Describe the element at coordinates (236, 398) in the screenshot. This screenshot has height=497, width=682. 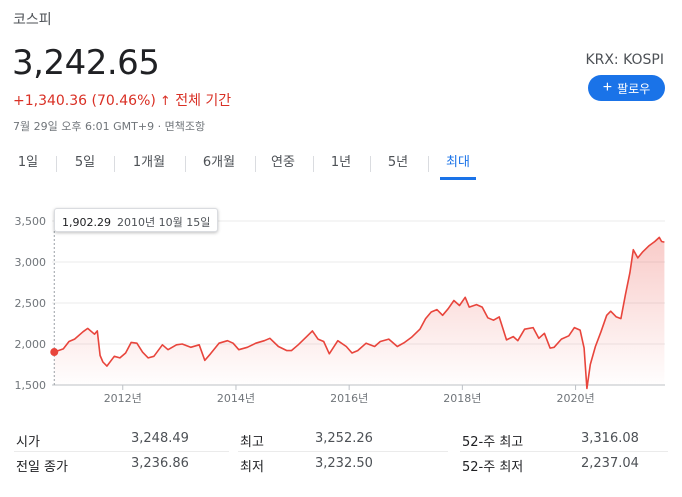
I see `x-tick-label: 2014년` at that location.